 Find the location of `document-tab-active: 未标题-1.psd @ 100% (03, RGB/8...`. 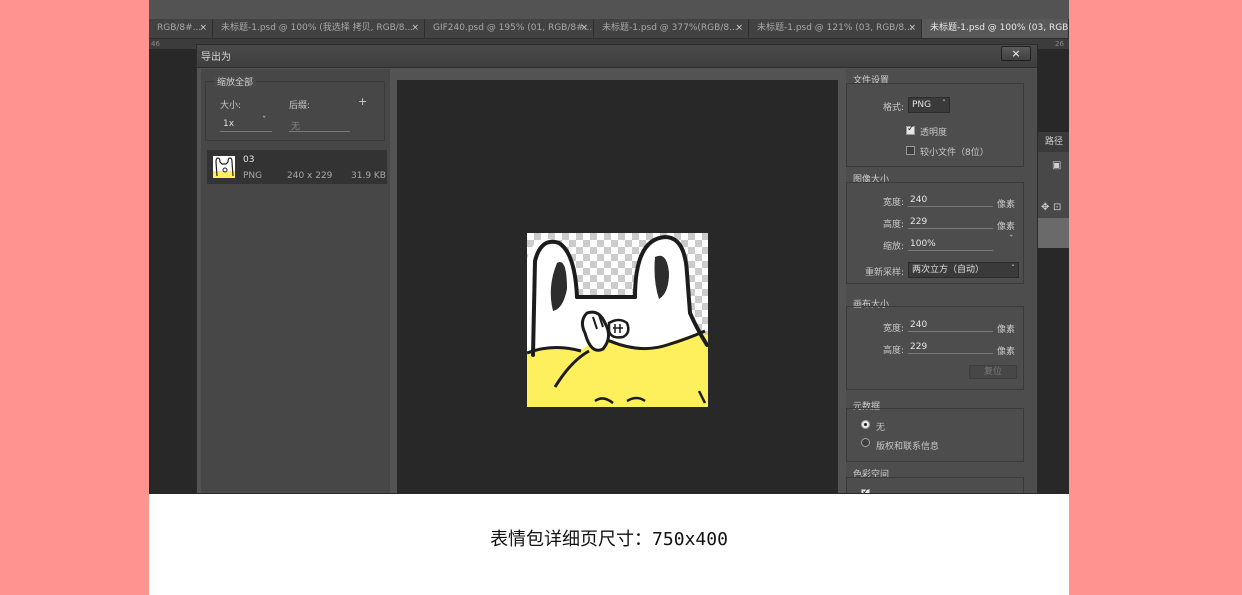

document-tab-active: 未标题-1.psd @ 100% (03, RGB/8... is located at coordinates (995, 28).